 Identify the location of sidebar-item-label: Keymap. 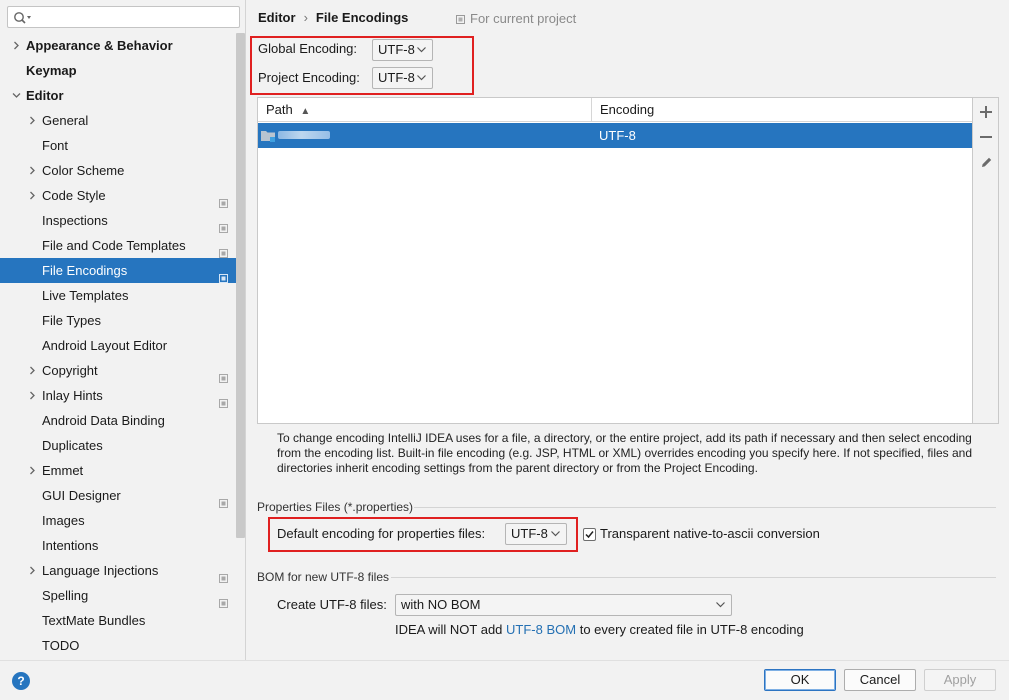
(51, 70).